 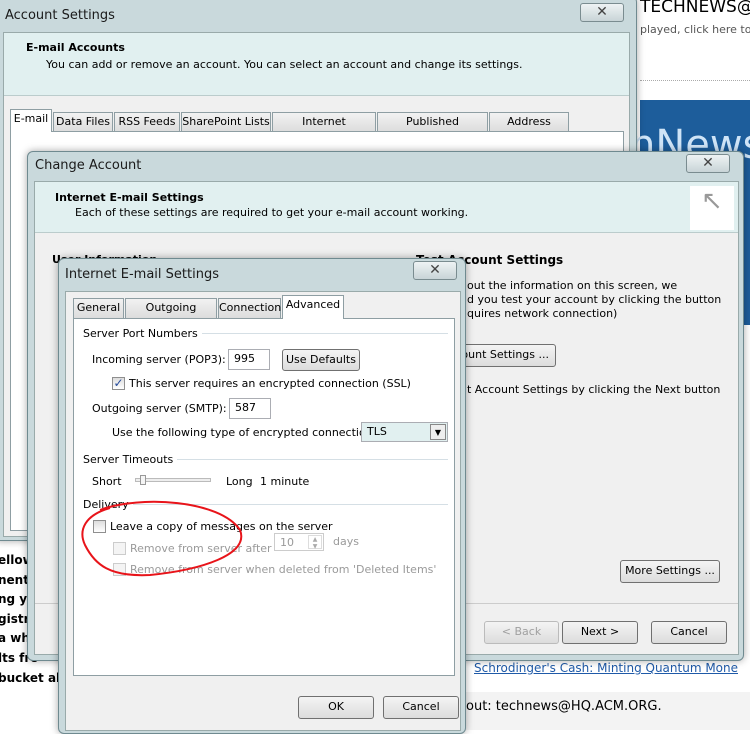 I want to click on tab-e-mail: E-mail, so click(x=31, y=120).